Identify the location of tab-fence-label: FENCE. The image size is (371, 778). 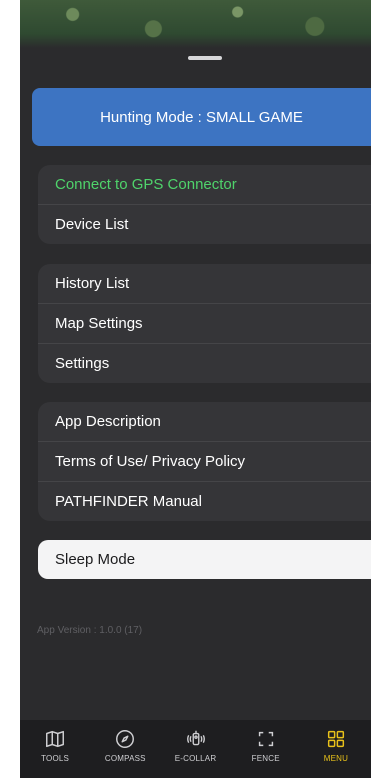
(265, 758).